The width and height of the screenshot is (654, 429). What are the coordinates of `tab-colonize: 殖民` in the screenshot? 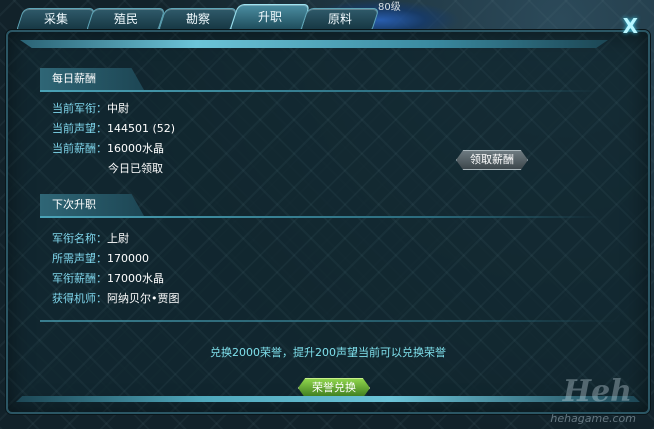 It's located at (126, 19).